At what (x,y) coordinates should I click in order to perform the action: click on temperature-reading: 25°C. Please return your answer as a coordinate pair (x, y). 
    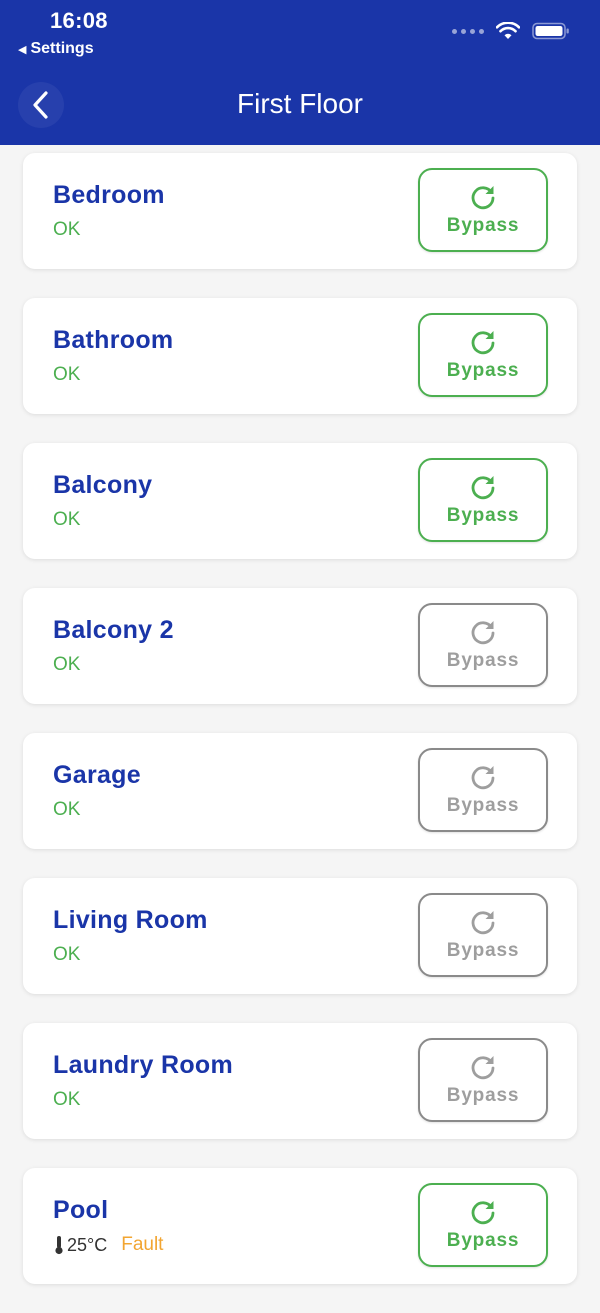
    Looking at the image, I should click on (80, 1245).